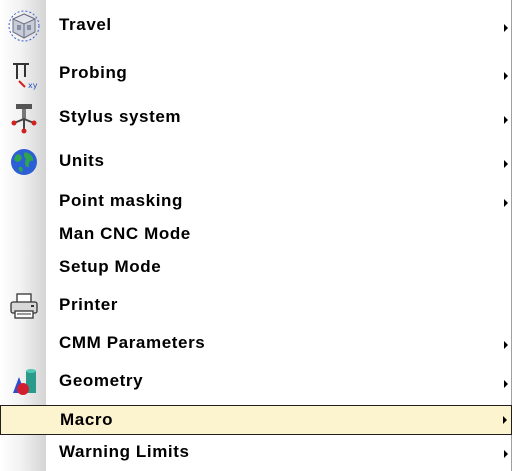 This screenshot has height=471, width=514. What do you see at coordinates (24, 74) in the screenshot?
I see `probing-icon: xy` at bounding box center [24, 74].